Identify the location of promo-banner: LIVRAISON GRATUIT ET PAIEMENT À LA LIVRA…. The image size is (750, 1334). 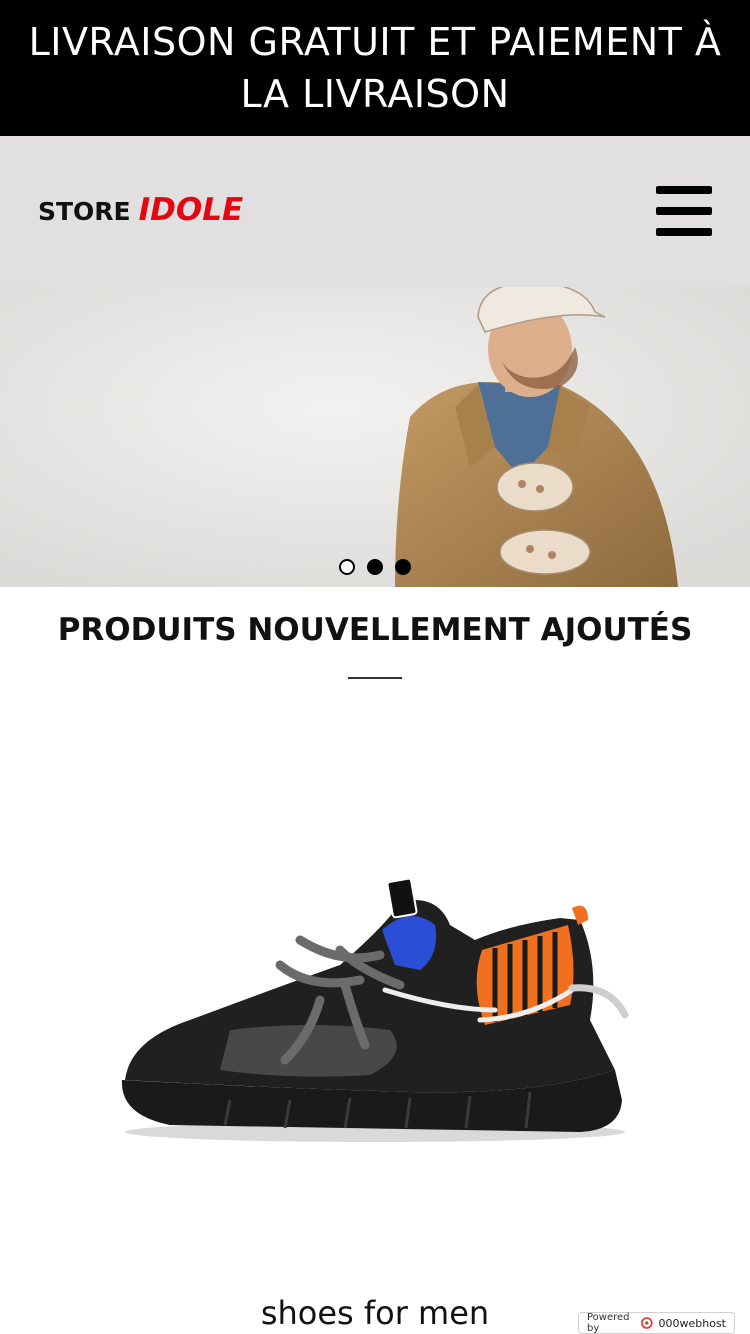
(375, 68).